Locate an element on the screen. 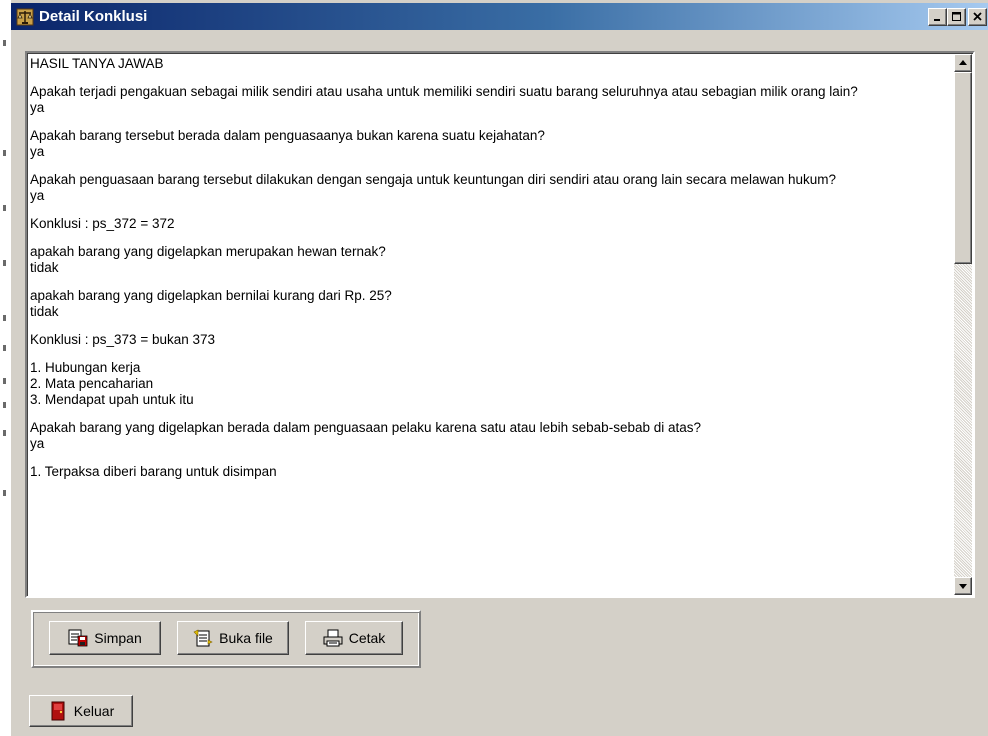 The width and height of the screenshot is (988, 736). memo-line: 1. Hubungan kerja is located at coordinates (85, 367).